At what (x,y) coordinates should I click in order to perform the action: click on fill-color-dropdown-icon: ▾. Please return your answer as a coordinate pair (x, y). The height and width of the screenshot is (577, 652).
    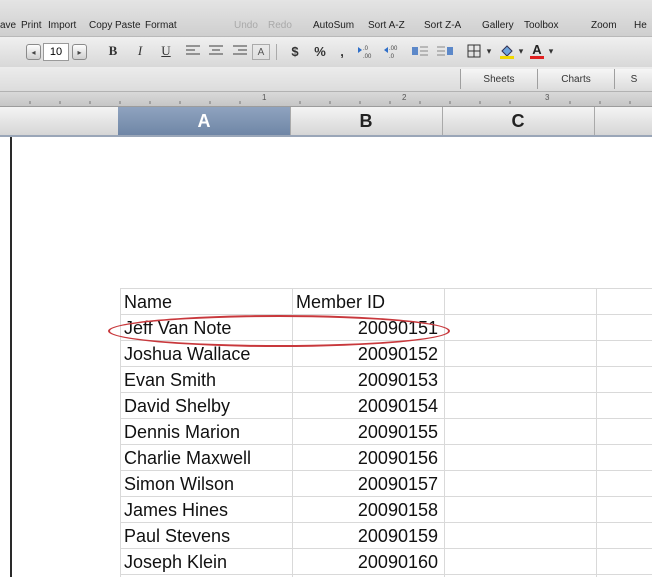
    Looking at the image, I should click on (521, 51).